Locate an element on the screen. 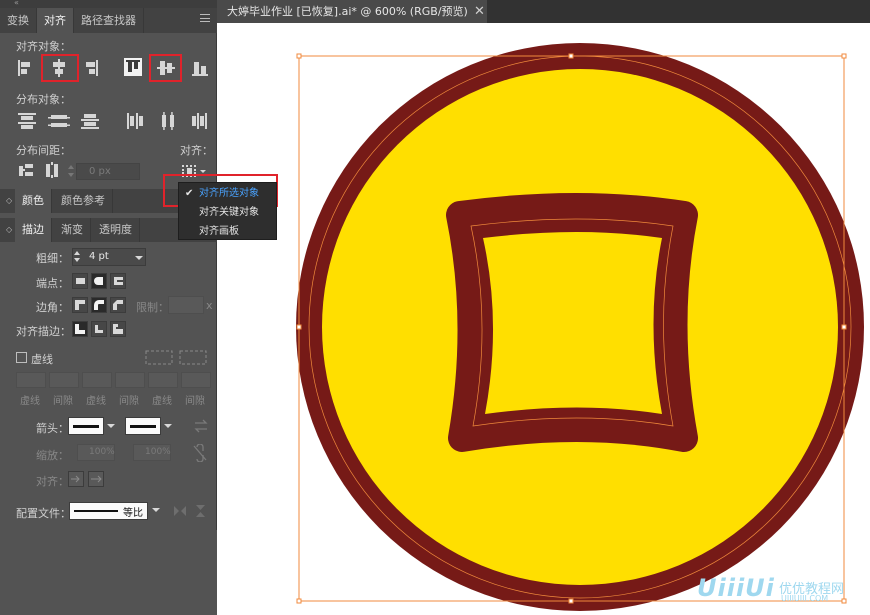  weight-label: 粗细： is located at coordinates (52, 258).